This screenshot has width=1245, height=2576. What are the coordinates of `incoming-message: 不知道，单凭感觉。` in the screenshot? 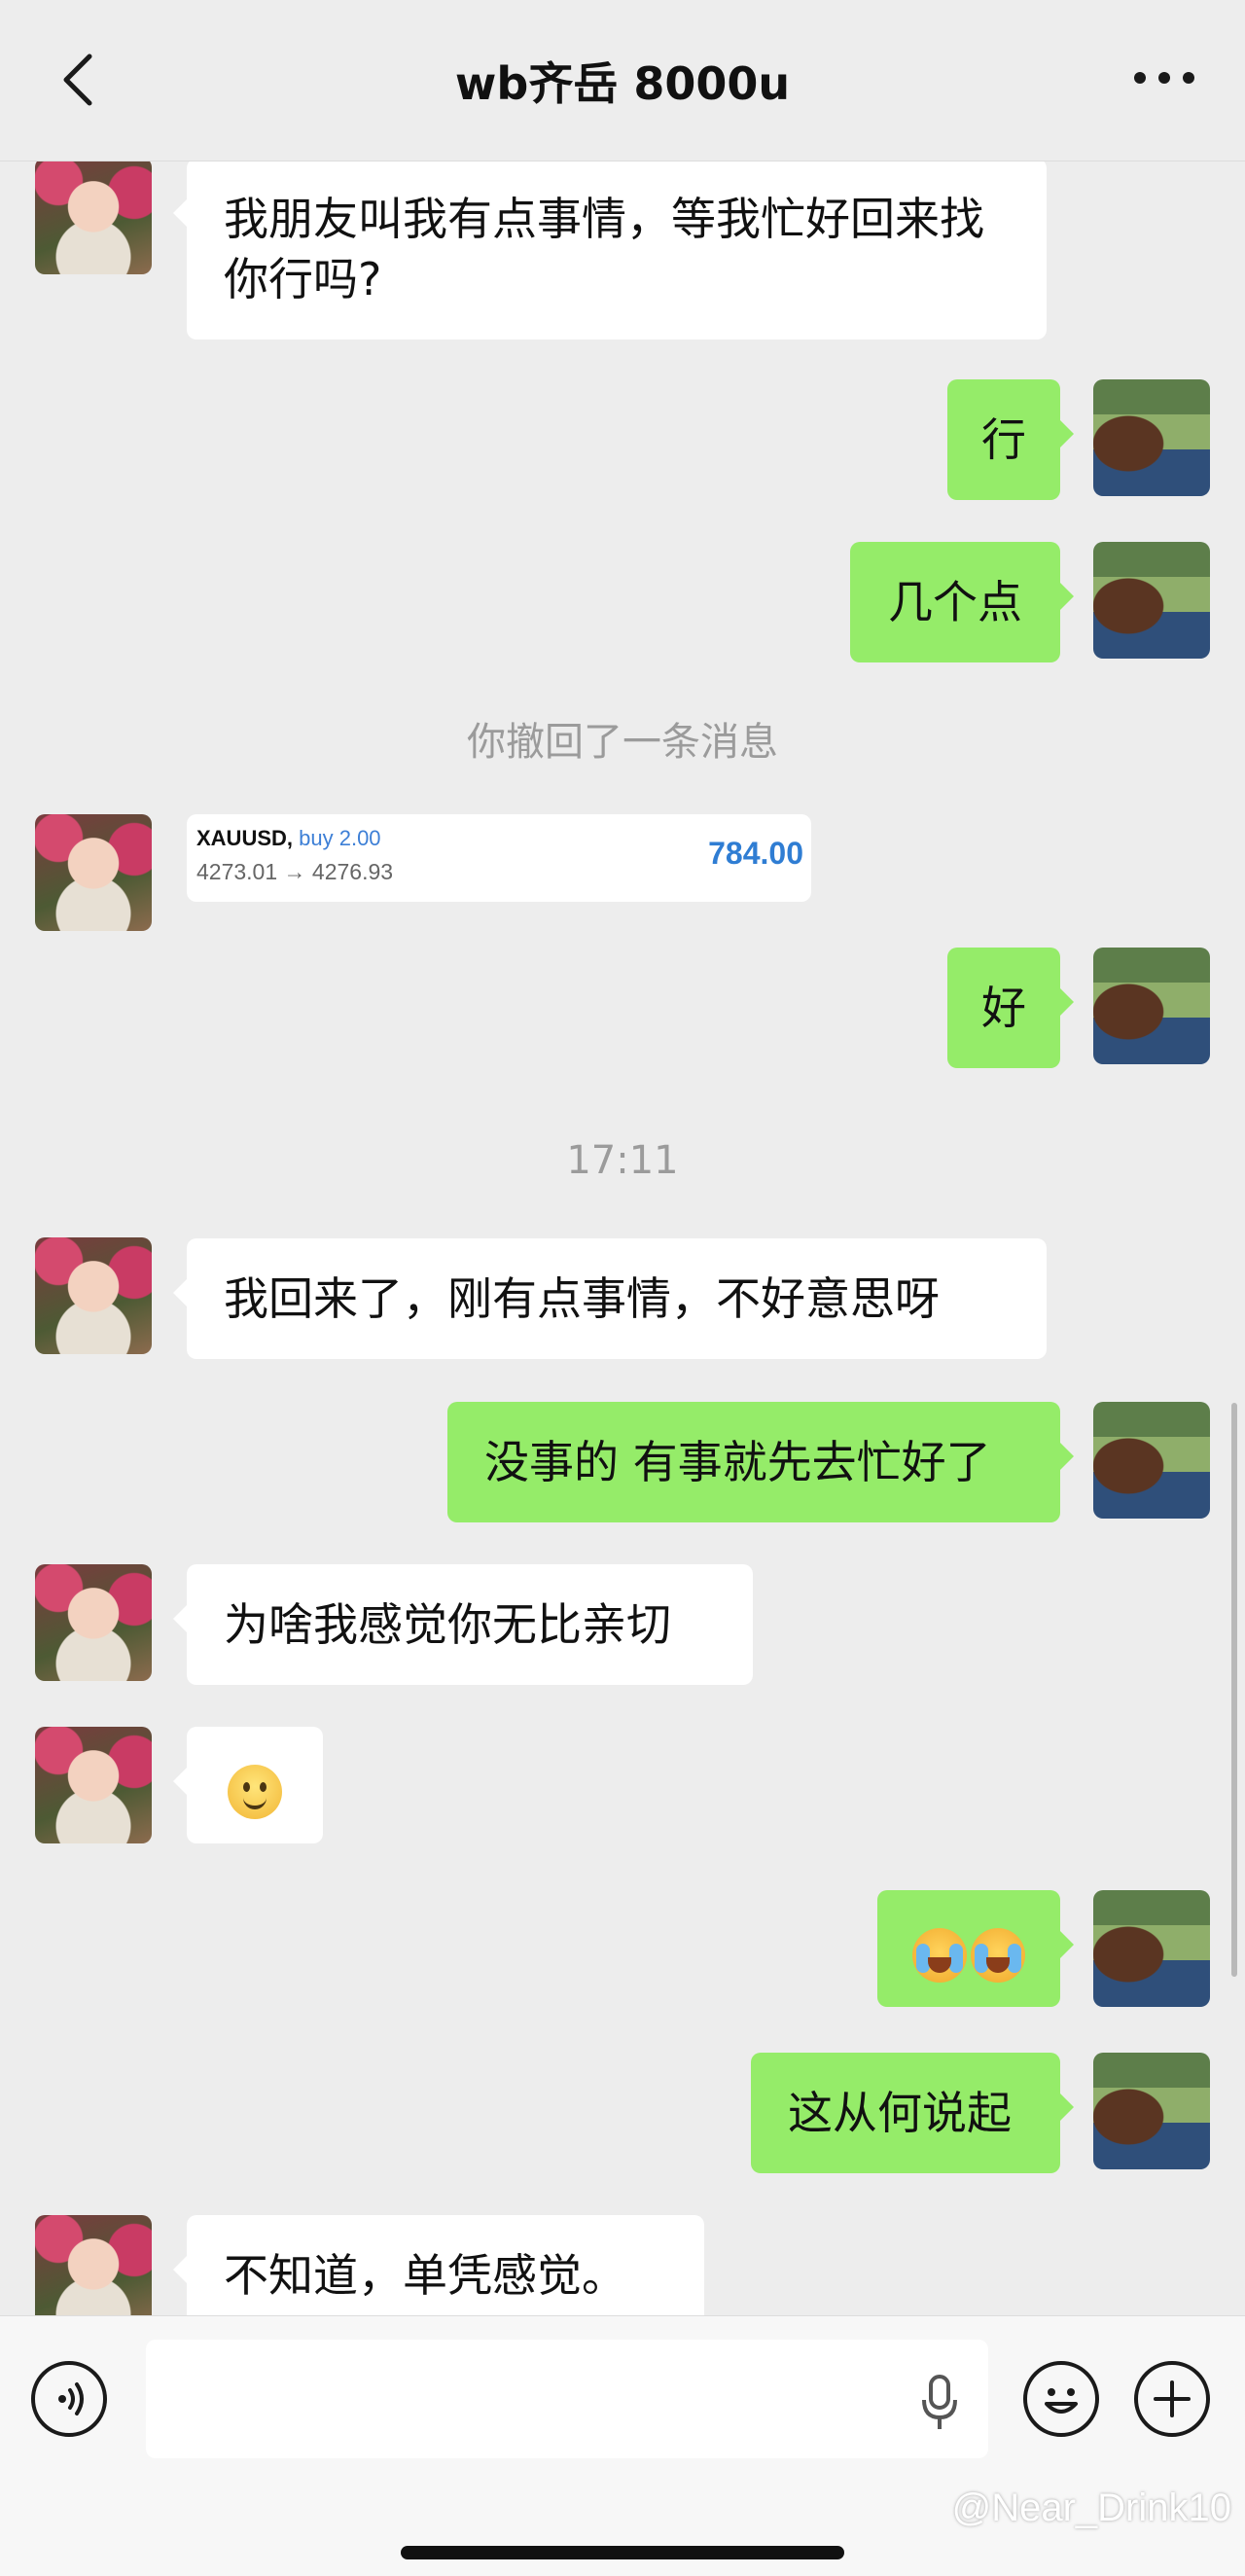 It's located at (438, 2265).